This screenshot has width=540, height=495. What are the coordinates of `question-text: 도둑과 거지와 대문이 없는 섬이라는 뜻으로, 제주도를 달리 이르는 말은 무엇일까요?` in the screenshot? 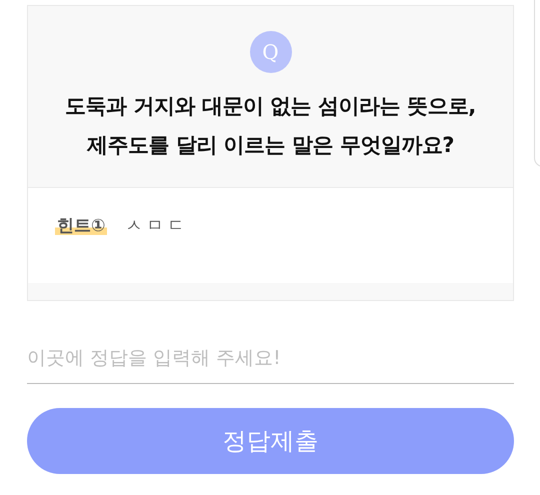 It's located at (270, 126).